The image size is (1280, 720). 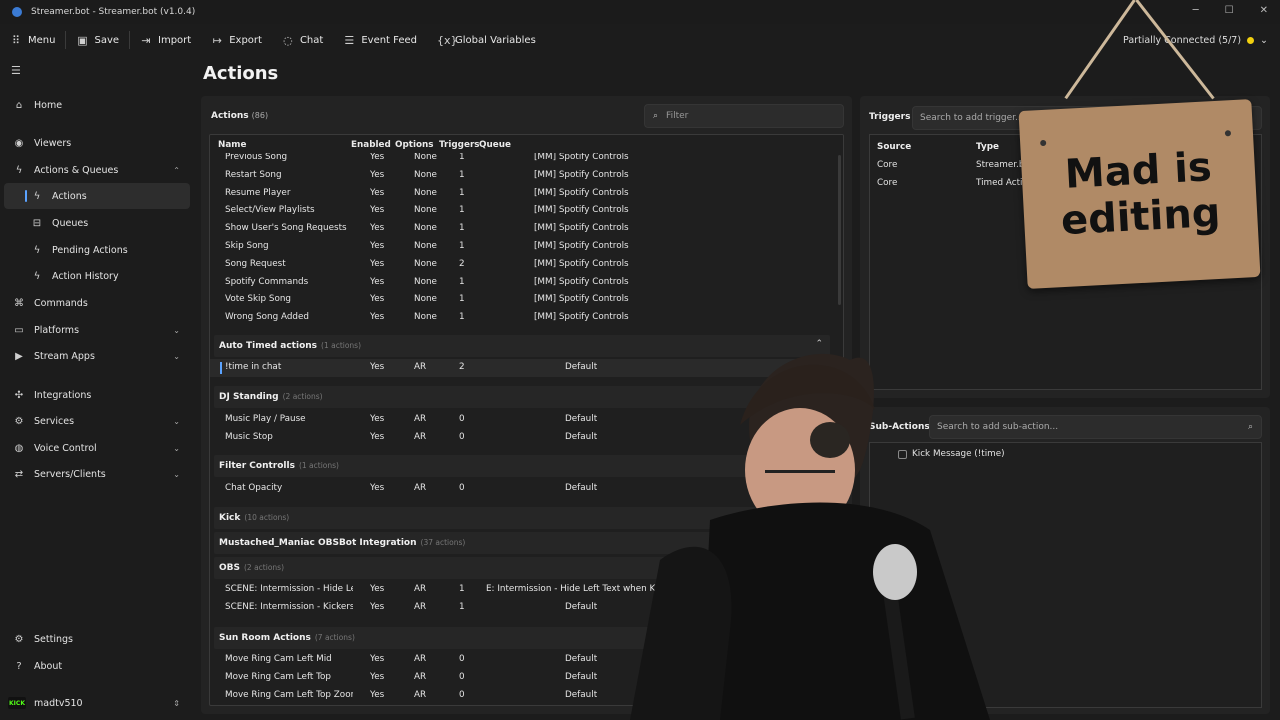 I want to click on subaction-item: Kick Message (!time), so click(x=951, y=454).